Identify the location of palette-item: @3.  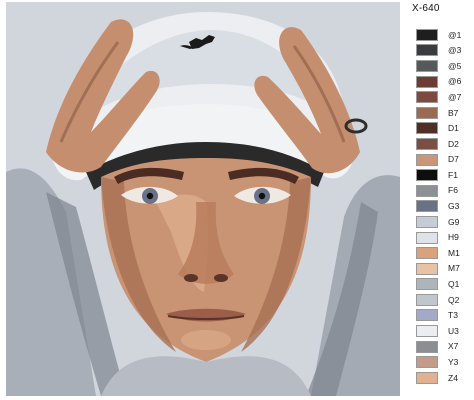
(444, 51).